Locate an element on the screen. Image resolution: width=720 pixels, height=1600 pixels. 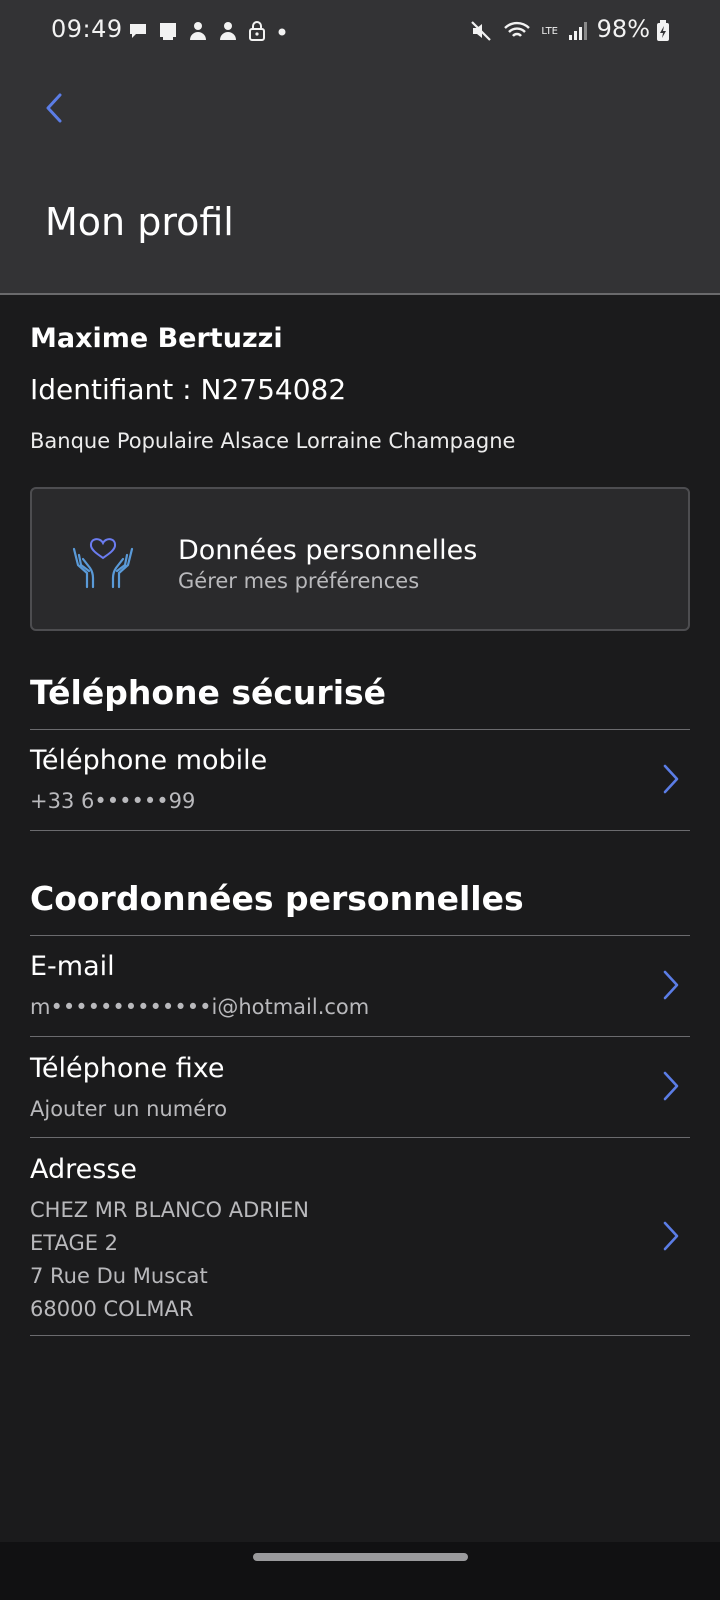
status-time: 09:49 is located at coordinates (87, 29).